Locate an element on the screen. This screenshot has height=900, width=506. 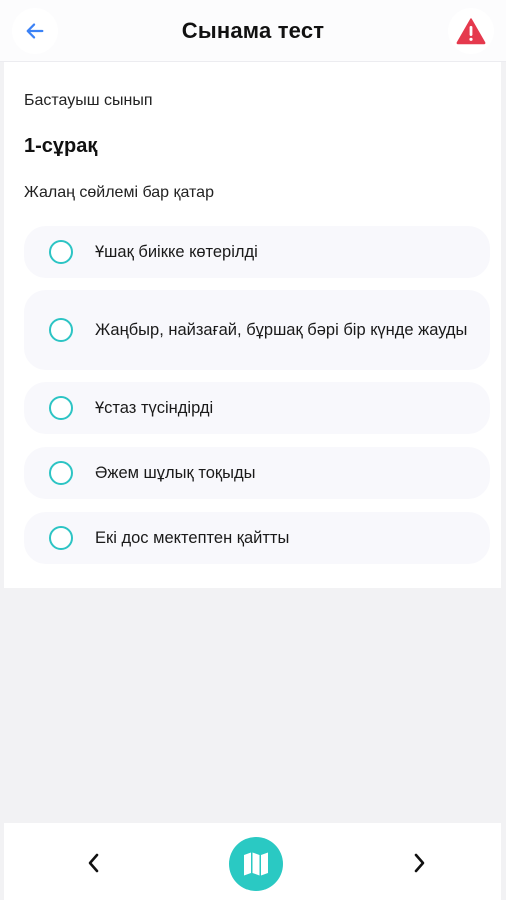
answer-option-1: Ұшақ биікке көтерілді is located at coordinates (257, 252).